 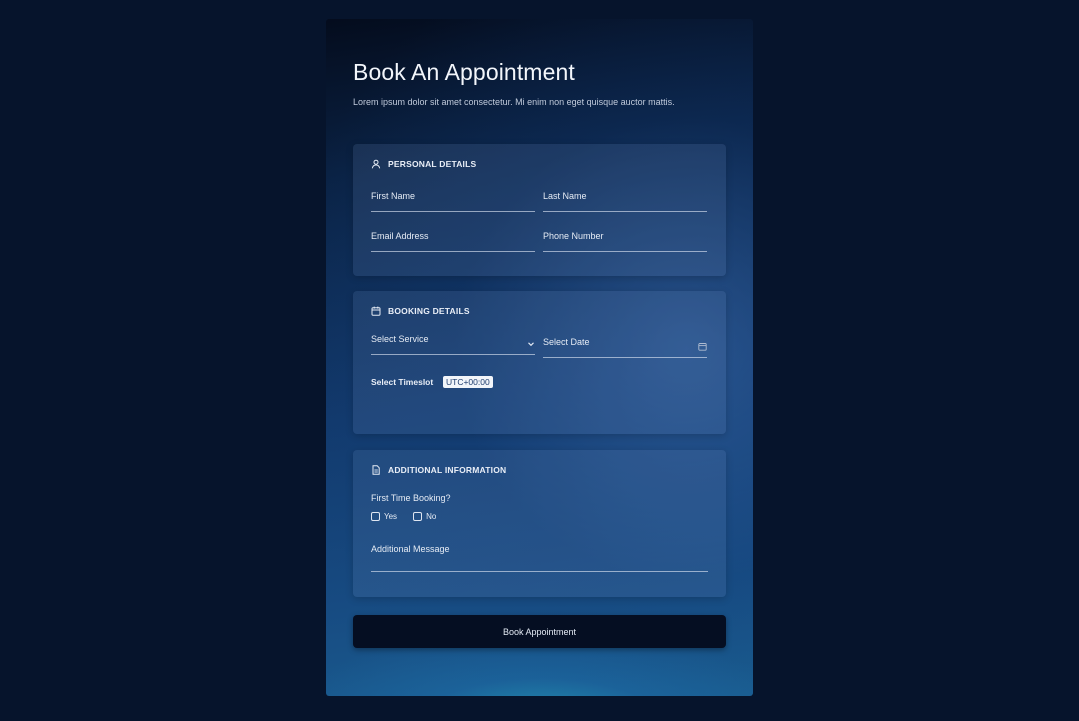 I want to click on personal-details-header: PERSONAL DETAILS, so click(x=423, y=164).